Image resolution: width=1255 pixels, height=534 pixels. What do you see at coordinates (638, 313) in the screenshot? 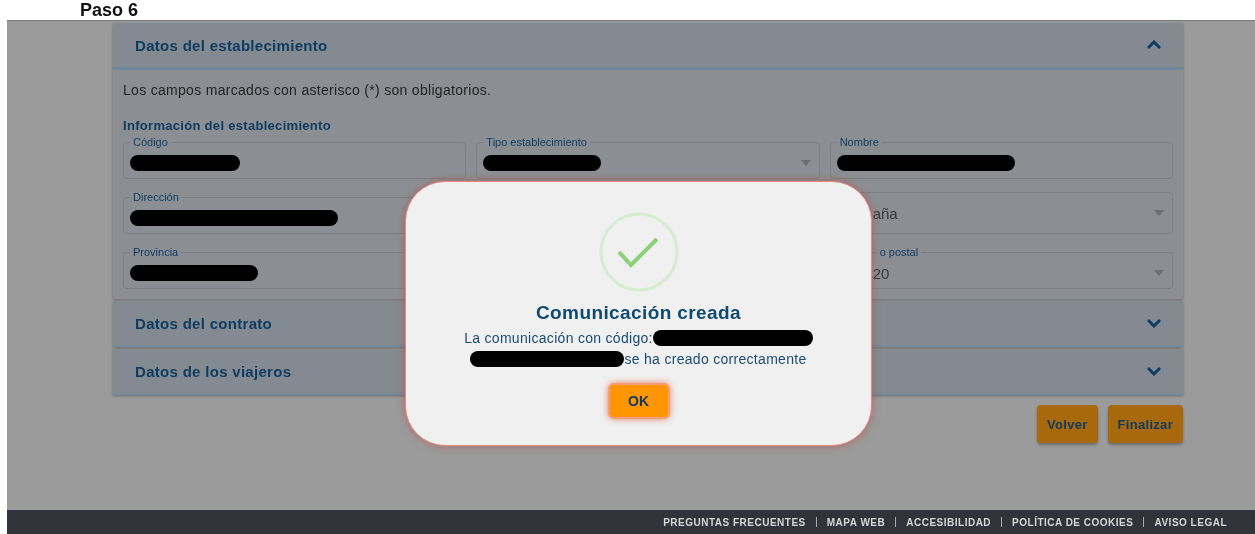
I see `dialog-title: Comunicación creada` at bounding box center [638, 313].